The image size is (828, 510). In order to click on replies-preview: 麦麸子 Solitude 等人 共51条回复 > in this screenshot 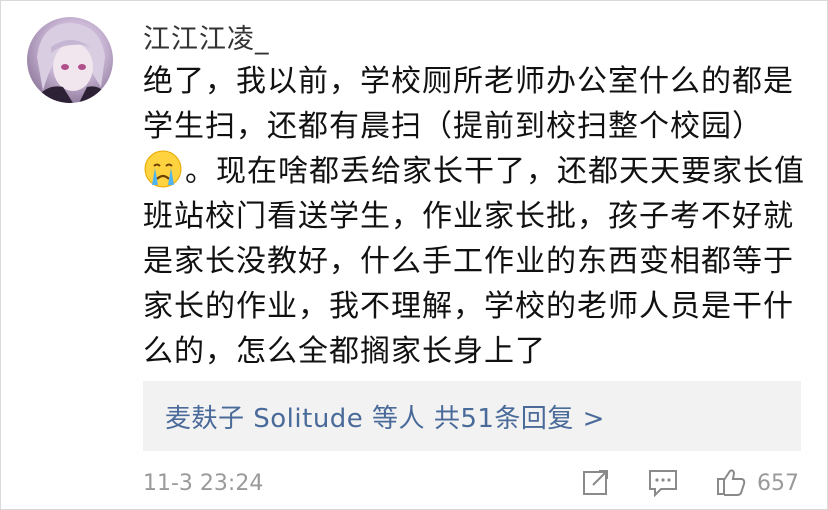, I will do `click(472, 416)`.